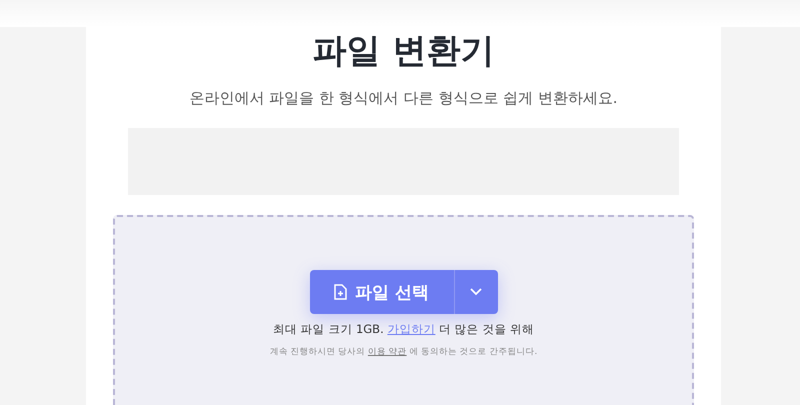  I want to click on file-size-note: 최대 파일 크기 1GB. 가입하기 더 많은 것을 위해, so click(403, 329).